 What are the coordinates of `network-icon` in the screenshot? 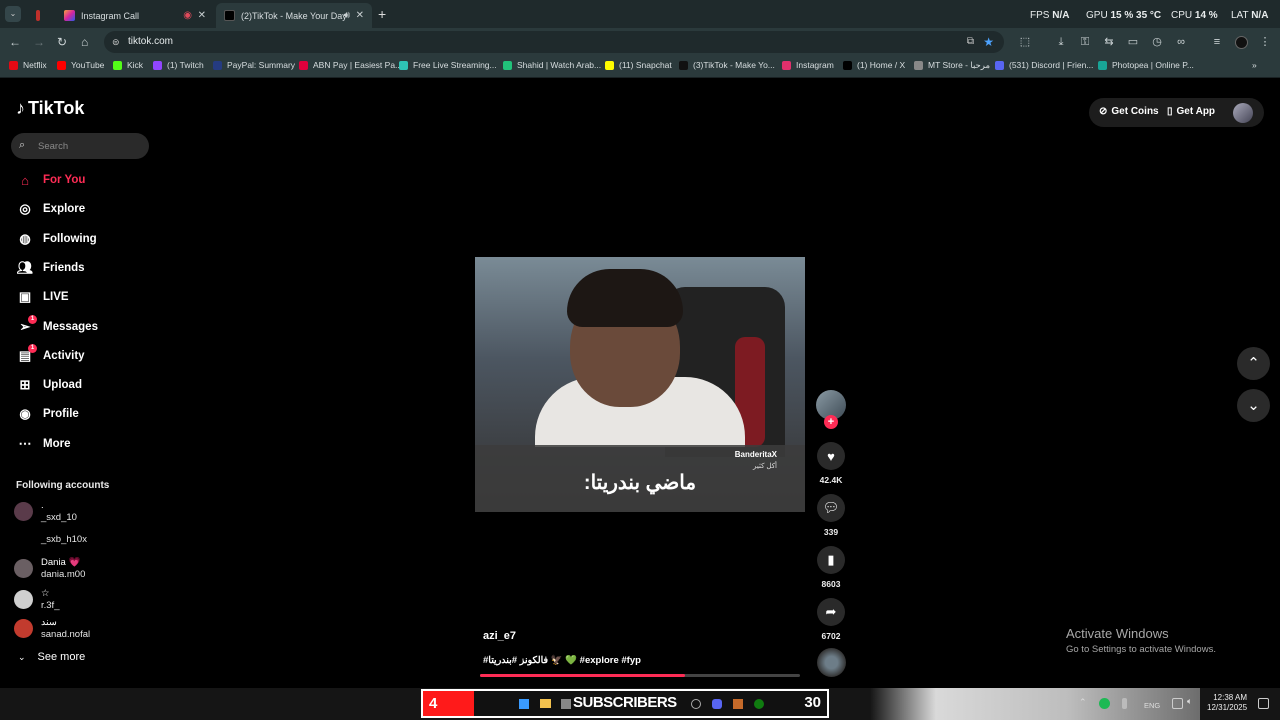 It's located at (1177, 703).